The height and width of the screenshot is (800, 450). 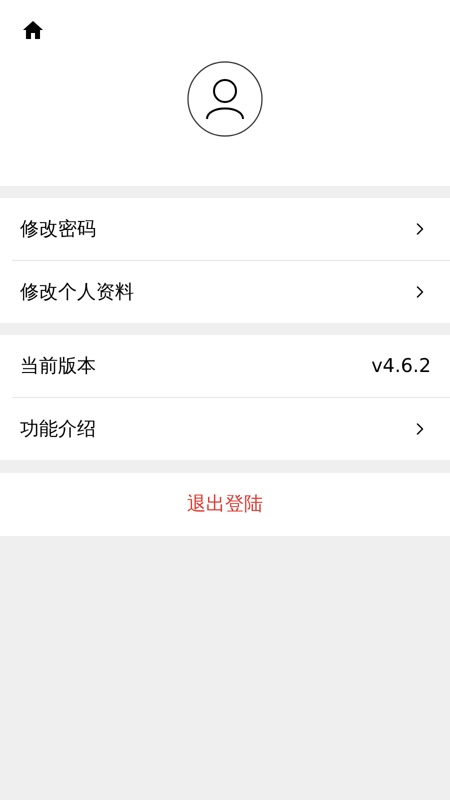 I want to click on logout-button: 退出登陆, so click(x=225, y=504).